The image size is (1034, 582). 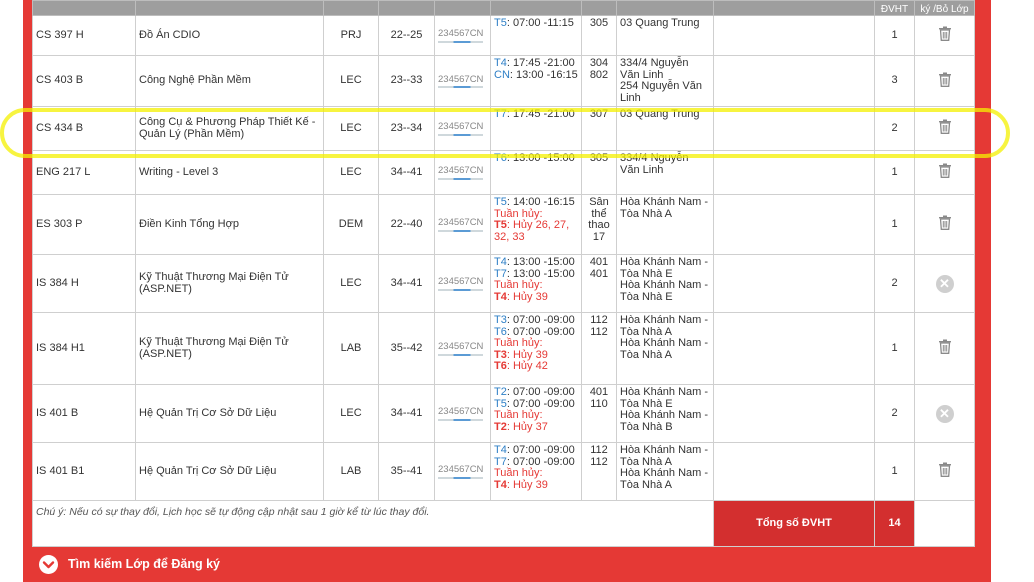 What do you see at coordinates (84, 172) in the screenshot?
I see `class-code: ENG 217 L` at bounding box center [84, 172].